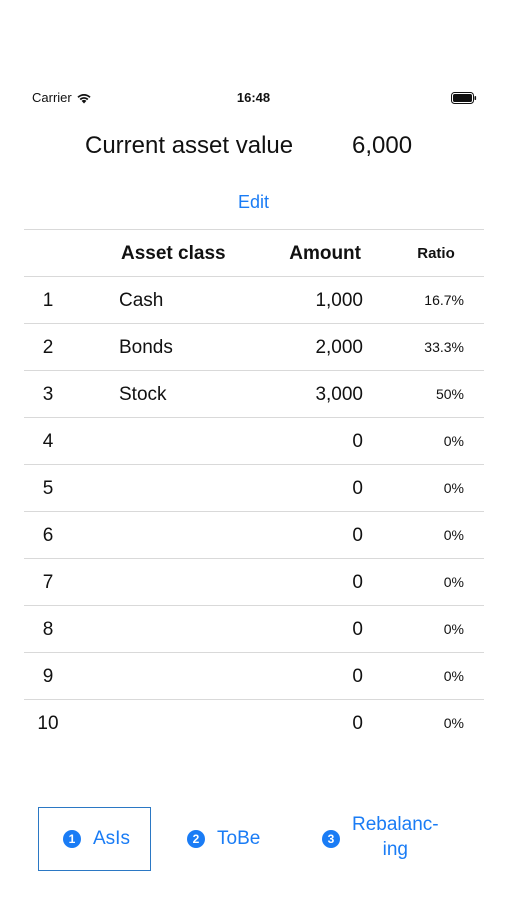  What do you see at coordinates (48, 535) in the screenshot?
I see `row-index: 6` at bounding box center [48, 535].